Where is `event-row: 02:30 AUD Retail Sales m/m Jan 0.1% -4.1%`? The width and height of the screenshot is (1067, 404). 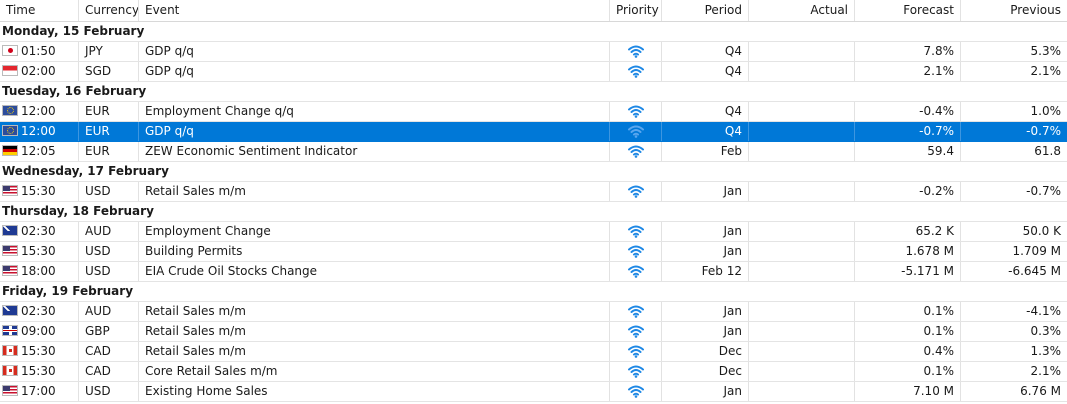 event-row: 02:30 AUD Retail Sales m/m Jan 0.1% -4.1% is located at coordinates (533, 312).